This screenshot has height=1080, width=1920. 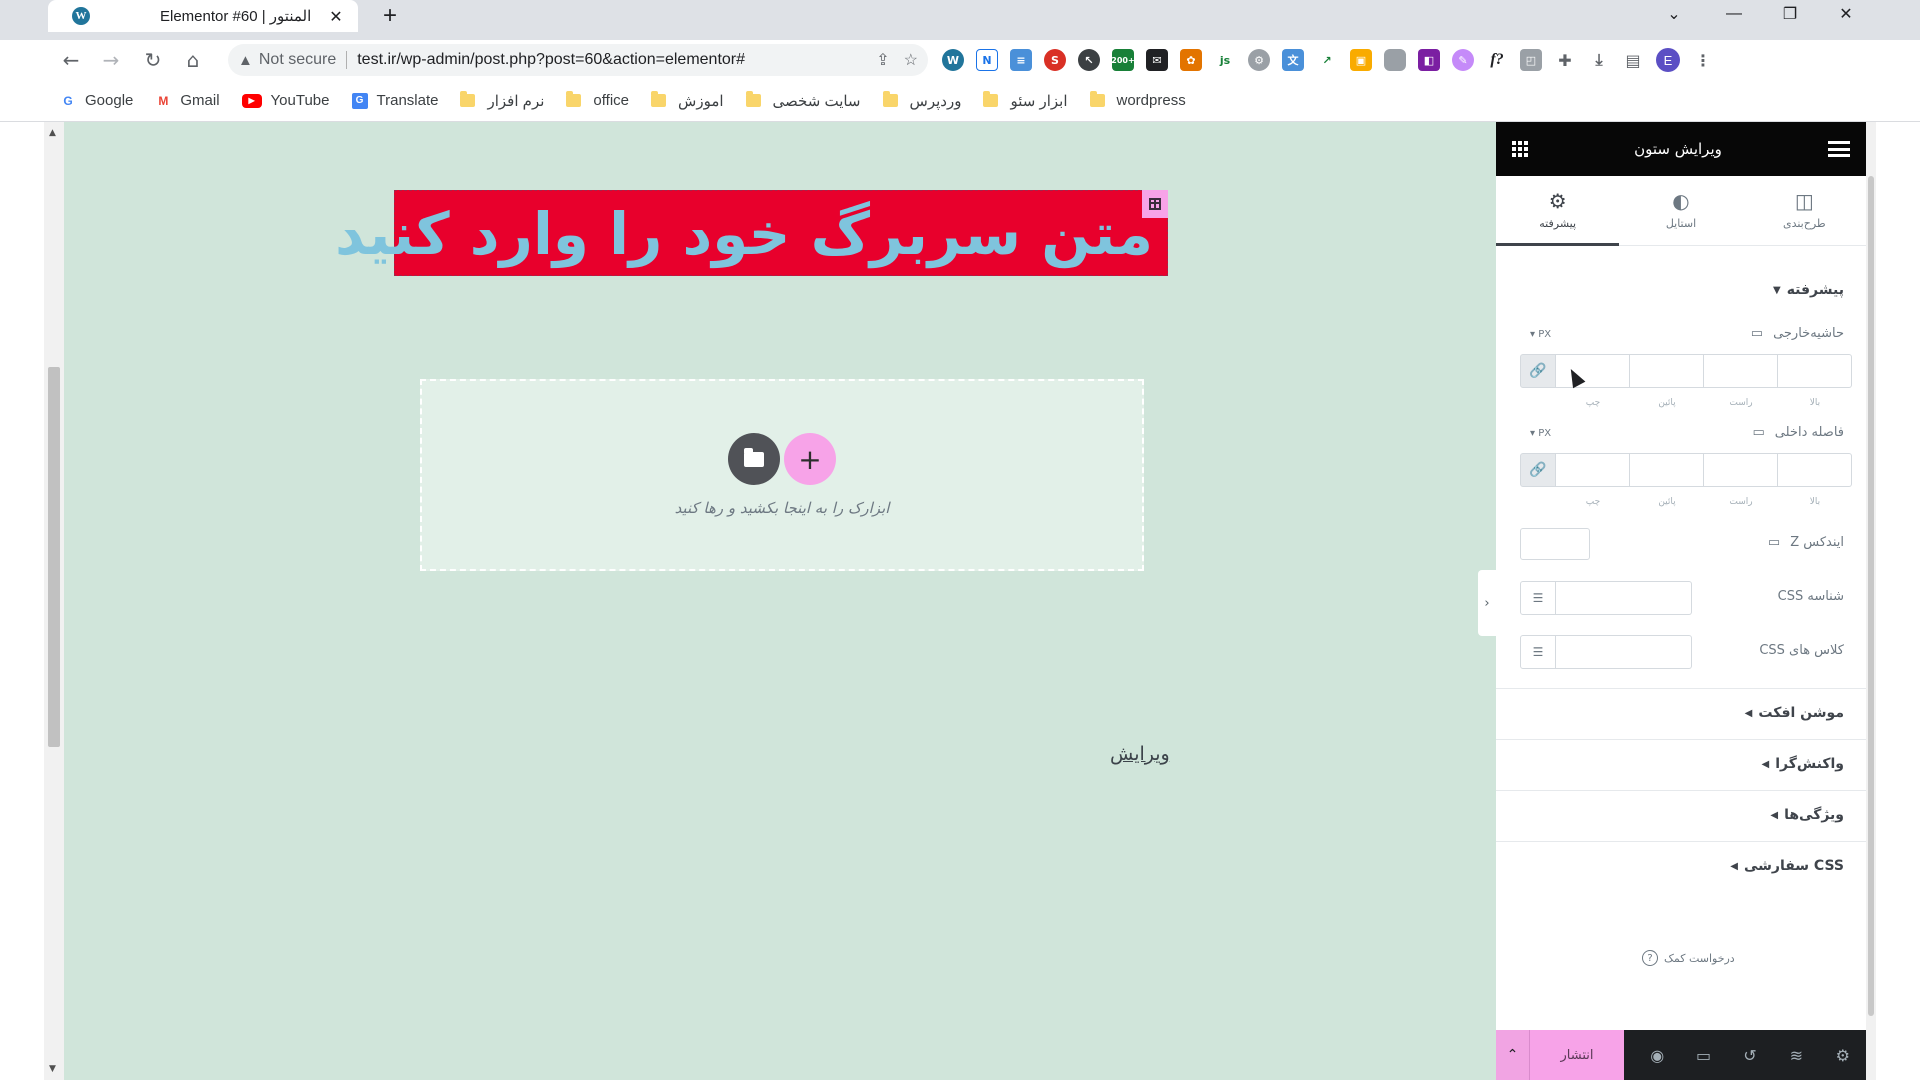 What do you see at coordinates (1021, 60) in the screenshot?
I see `translate-extension-icon: ≡` at bounding box center [1021, 60].